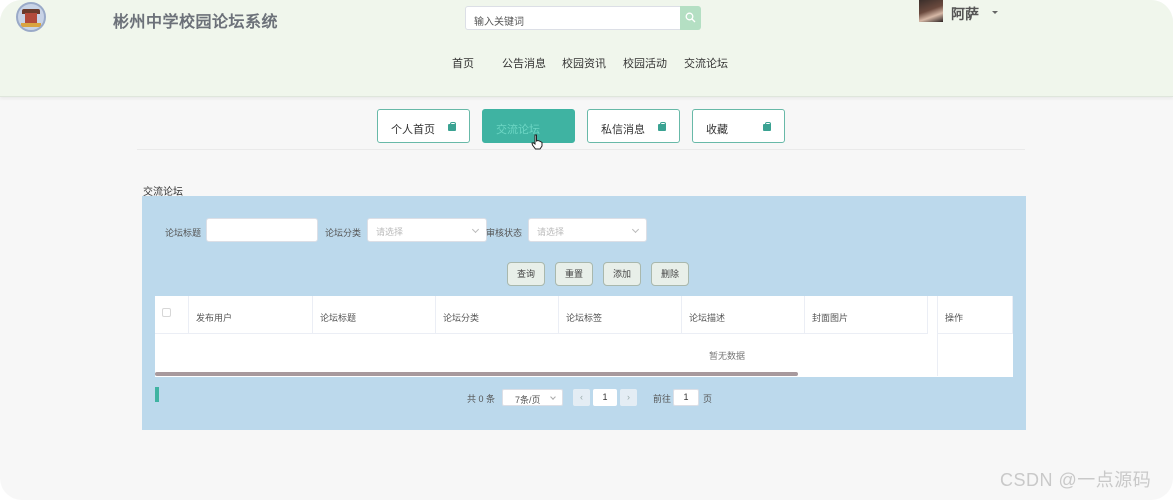 This screenshot has width=1173, height=500. What do you see at coordinates (262, 230) in the screenshot?
I see `forum-title-input` at bounding box center [262, 230].